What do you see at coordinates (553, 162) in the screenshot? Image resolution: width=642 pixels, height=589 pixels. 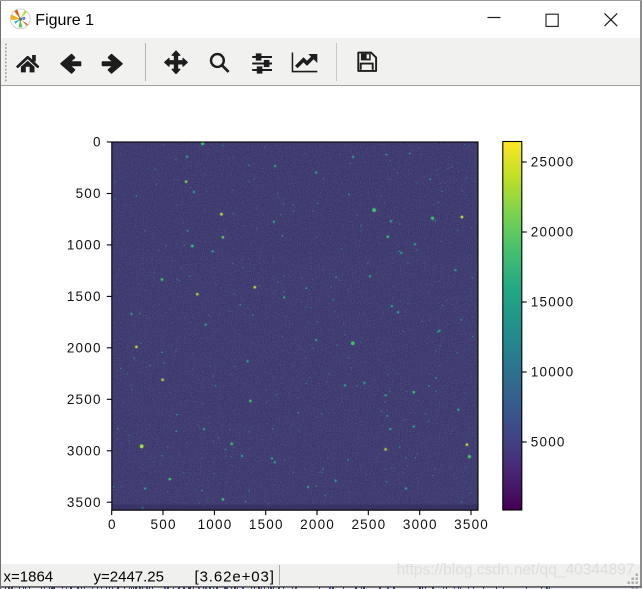 I see `svg-text: 25000` at bounding box center [553, 162].